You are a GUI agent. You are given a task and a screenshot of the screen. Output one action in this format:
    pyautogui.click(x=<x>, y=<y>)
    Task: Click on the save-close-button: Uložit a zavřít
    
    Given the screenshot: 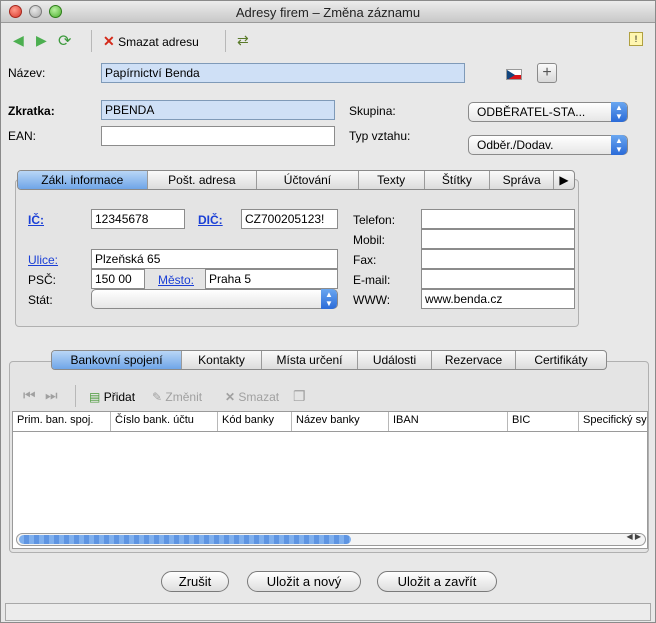 What is the action you would take?
    pyautogui.click(x=437, y=581)
    